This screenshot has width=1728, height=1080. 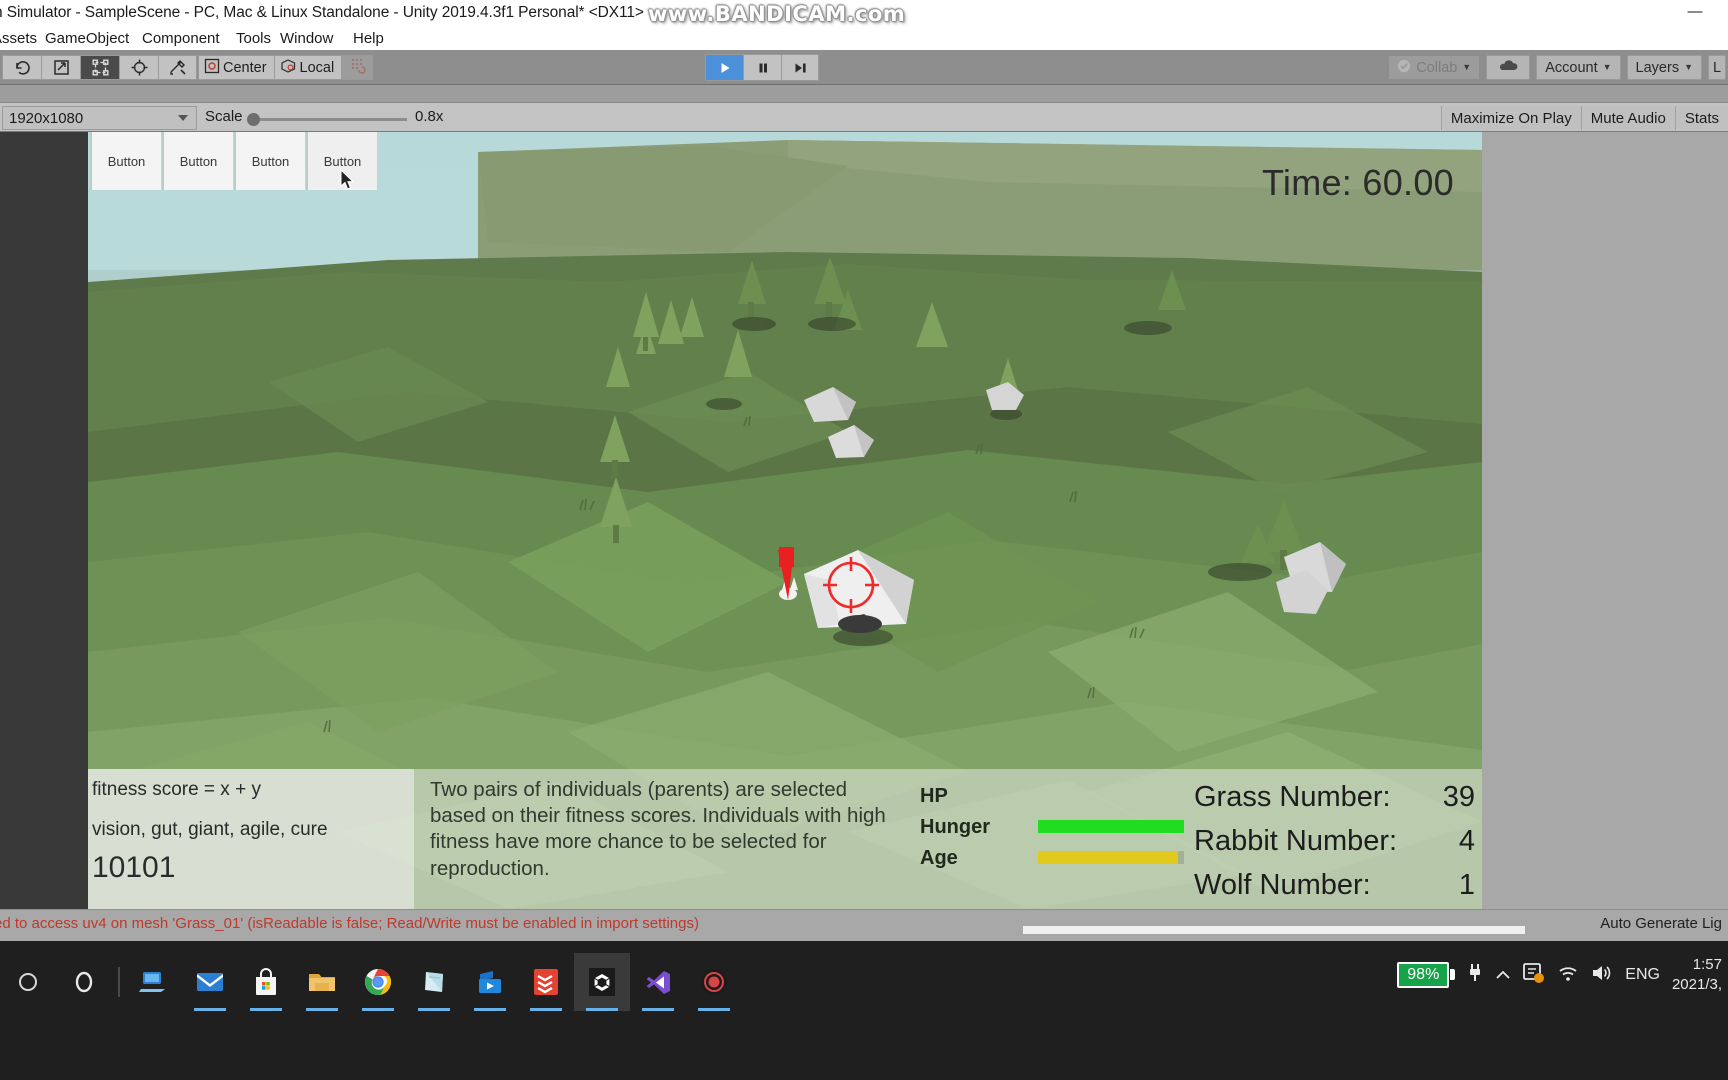 I want to click on account-button: Account ▼, so click(x=1578, y=67).